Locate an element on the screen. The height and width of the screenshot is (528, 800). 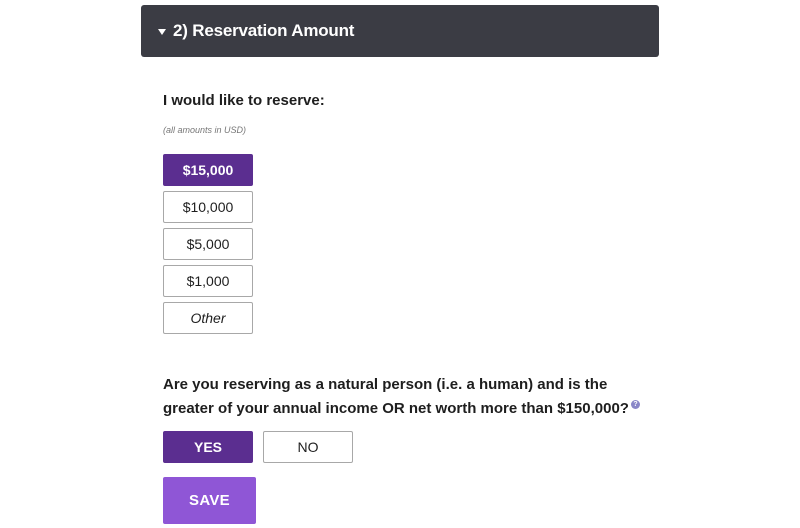
amount-option-10000: $10,000 is located at coordinates (208, 207).